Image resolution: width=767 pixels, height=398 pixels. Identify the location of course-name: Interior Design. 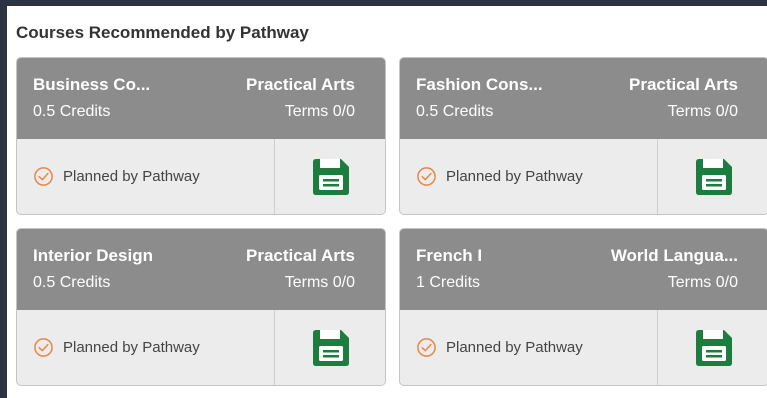
(93, 255).